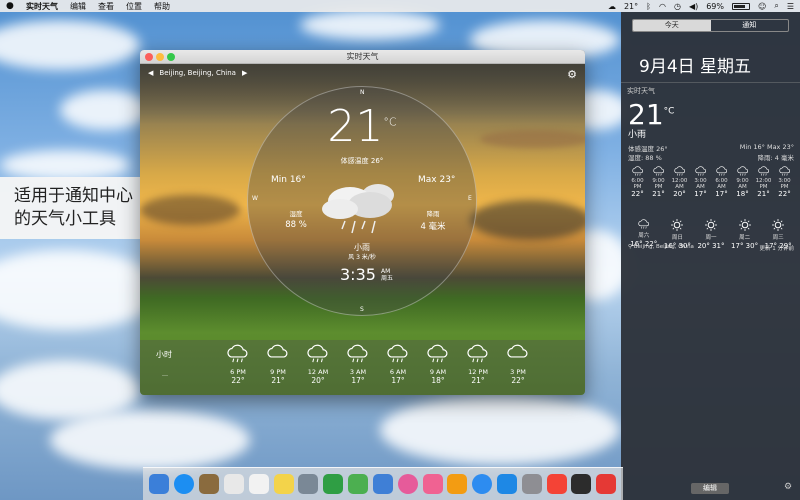 The image size is (800, 500). Describe the element at coordinates (750, 25) in the screenshot. I see `tab-notifications: 通知` at that location.